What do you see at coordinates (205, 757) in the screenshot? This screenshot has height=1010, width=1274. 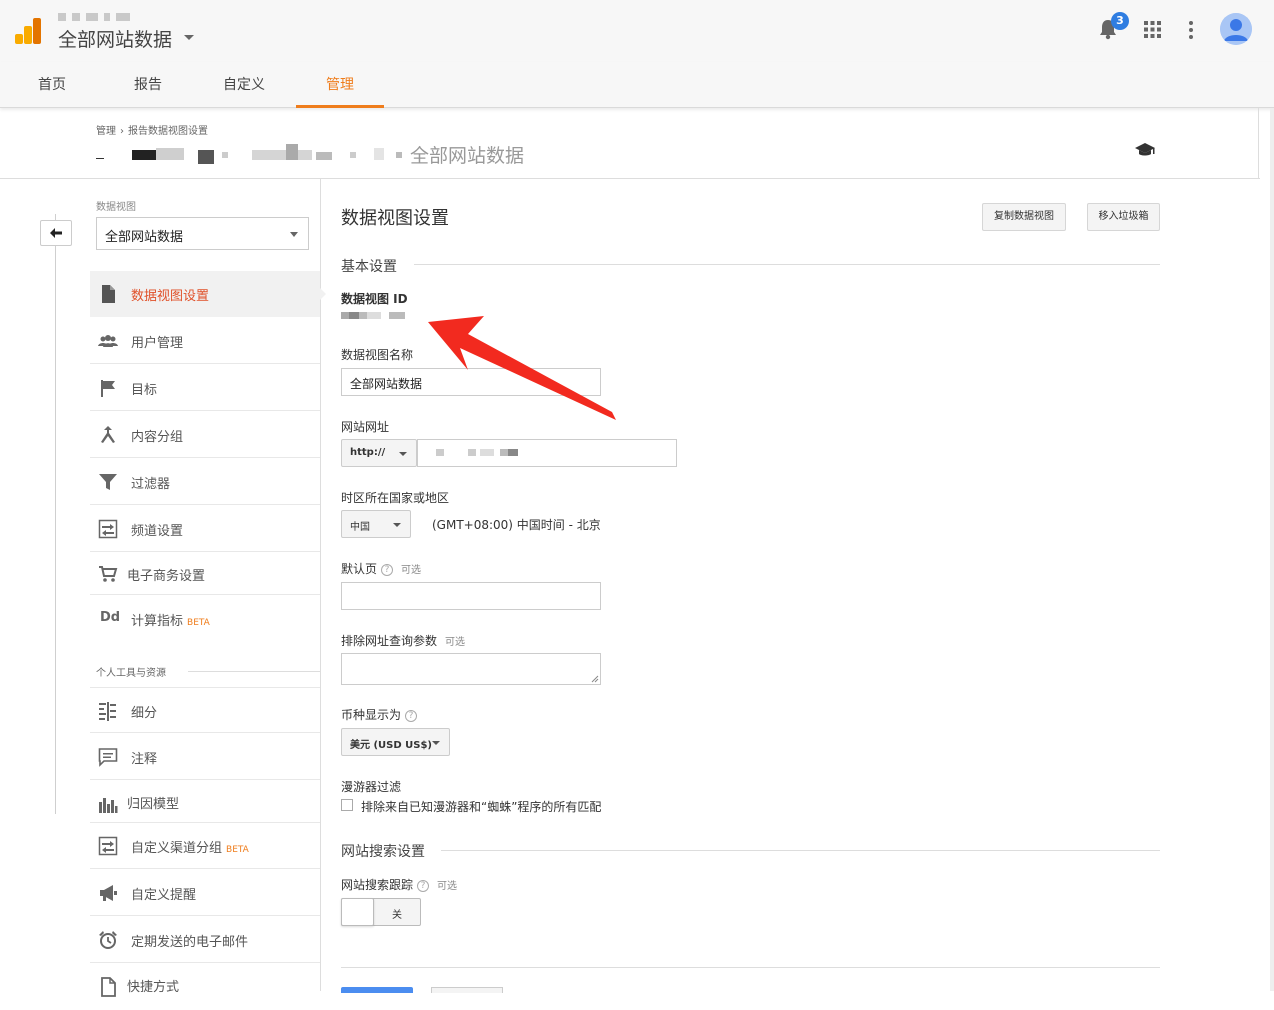 I see `sidebar-item-annotations: 注释` at bounding box center [205, 757].